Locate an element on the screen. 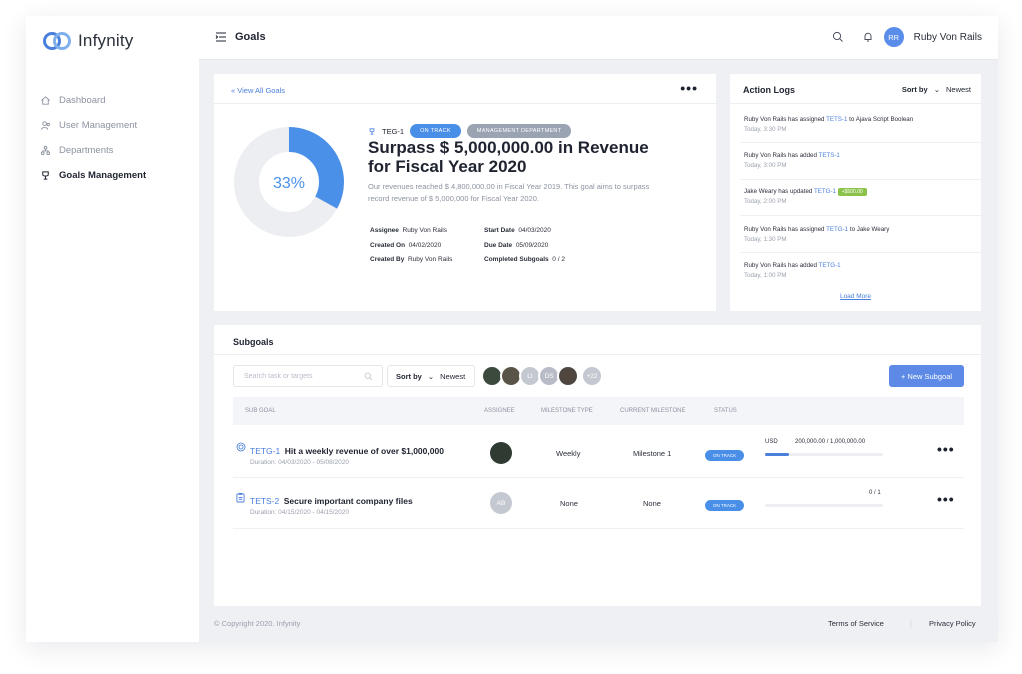  column-header: ASSIGNEE is located at coordinates (499, 411).